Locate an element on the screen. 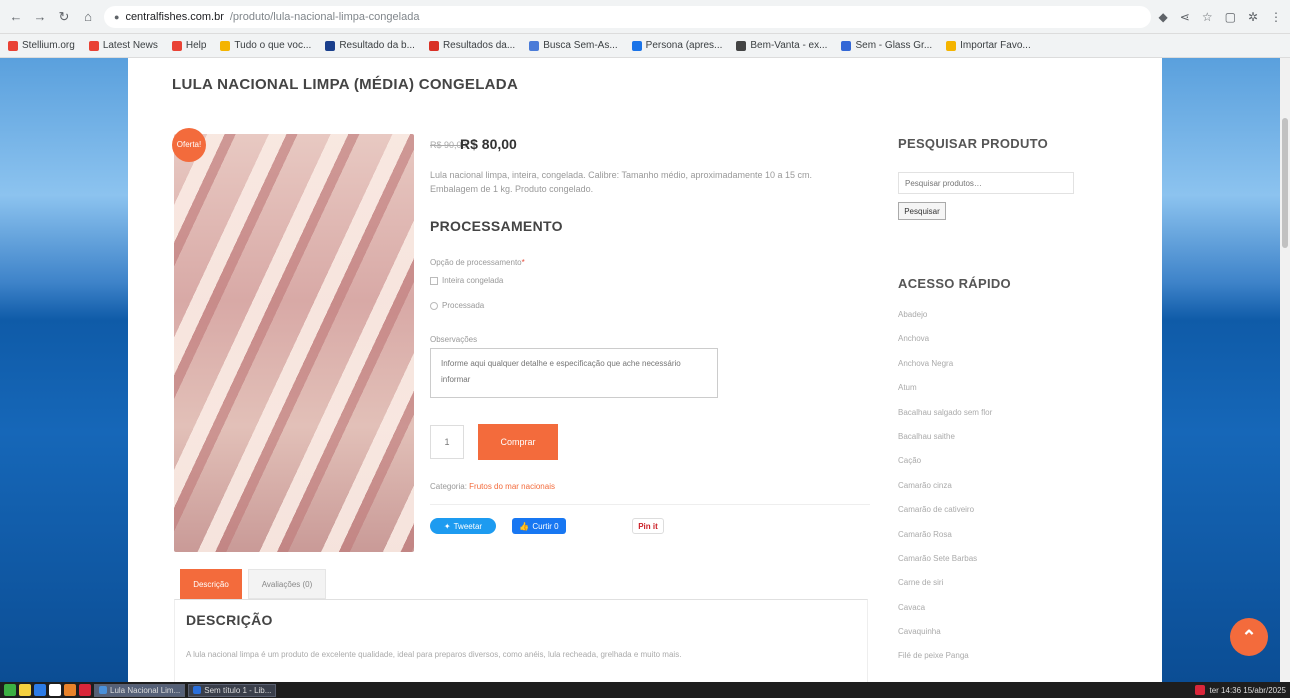 Image resolution: width=1290 pixels, height=698 pixels. extension-icon: ◆ is located at coordinates (1163, 17).